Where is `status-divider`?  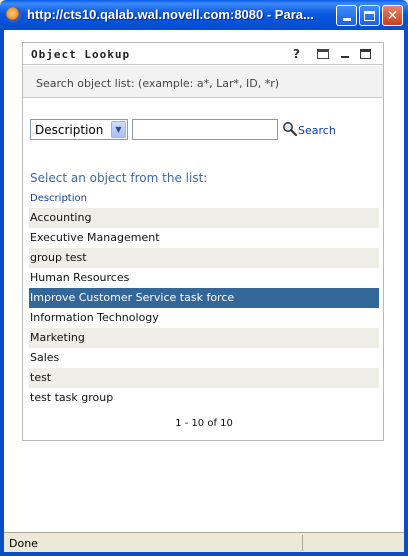
status-divider is located at coordinates (302, 543).